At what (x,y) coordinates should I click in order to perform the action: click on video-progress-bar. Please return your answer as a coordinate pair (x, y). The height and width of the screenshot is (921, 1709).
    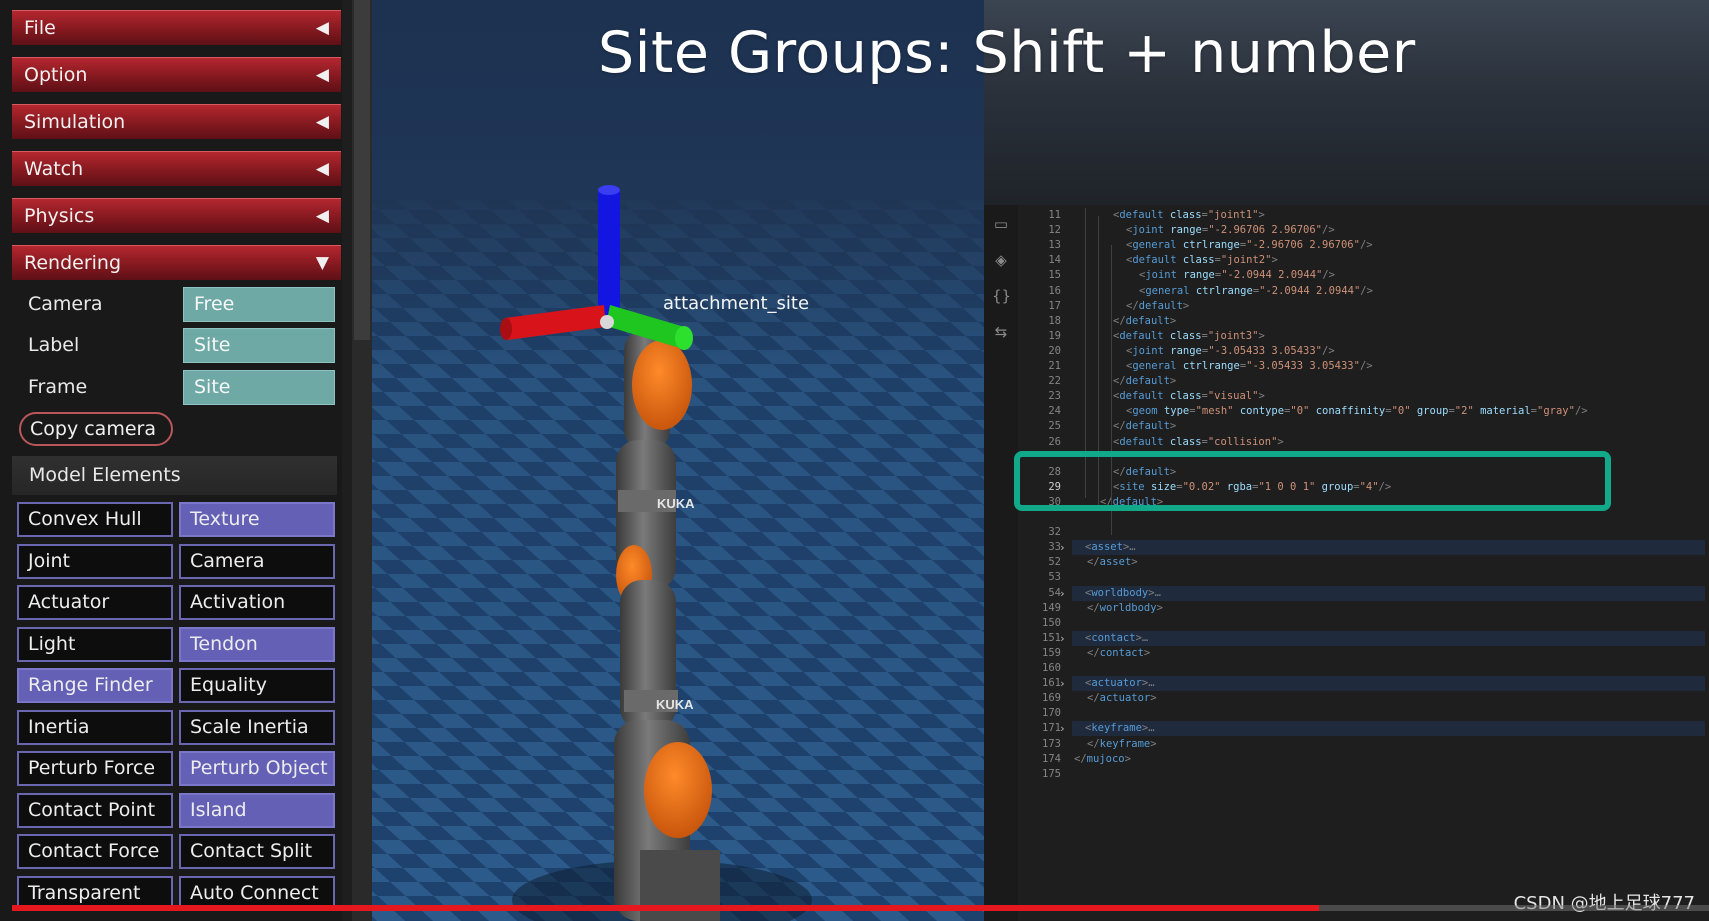
    Looking at the image, I should click on (665, 908).